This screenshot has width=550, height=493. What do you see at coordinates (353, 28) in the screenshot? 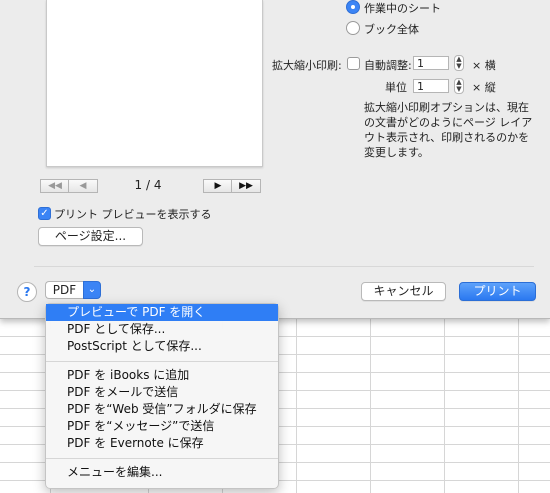
I see `radio-whole-book` at bounding box center [353, 28].